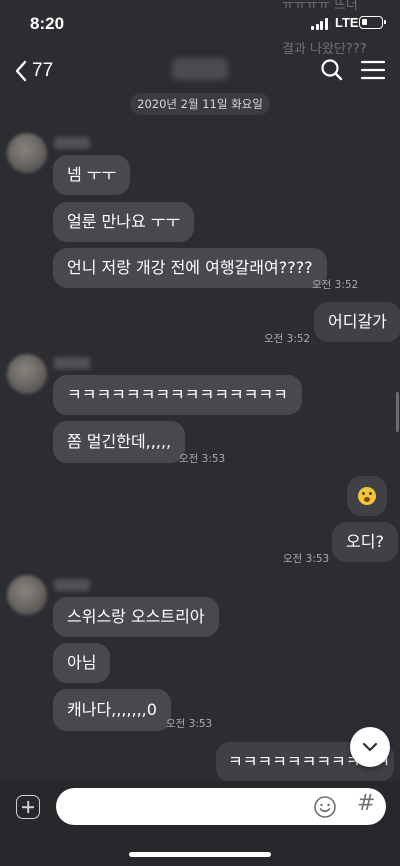 This screenshot has width=400, height=866. I want to click on message-bubble: 아님, so click(82, 663).